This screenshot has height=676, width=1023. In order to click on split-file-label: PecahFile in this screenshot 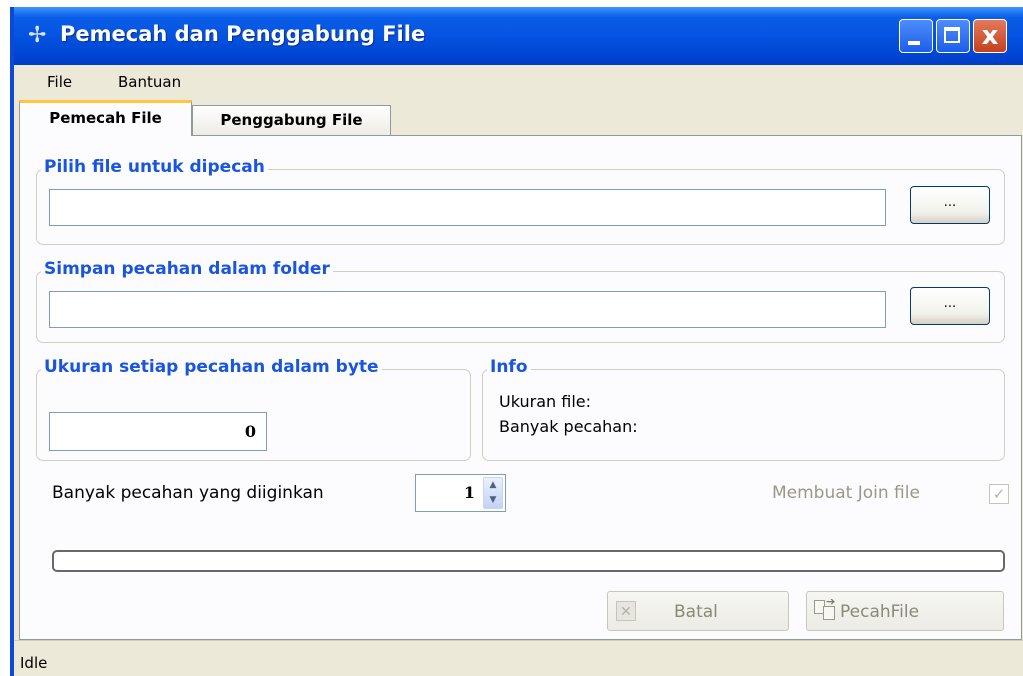, I will do `click(880, 612)`.